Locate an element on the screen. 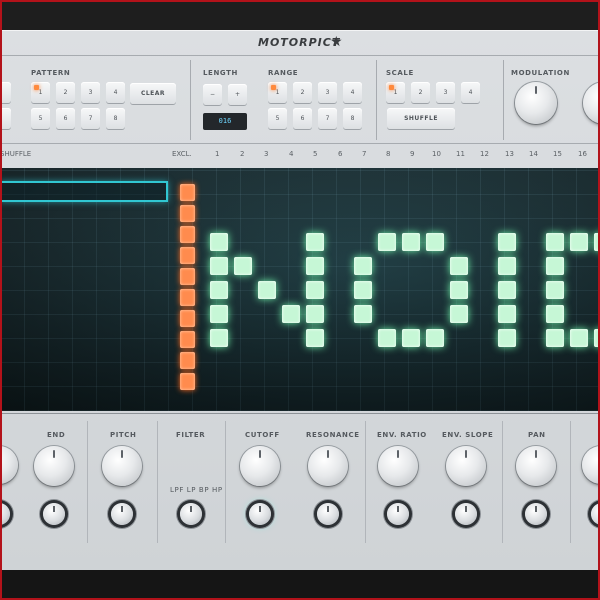 Image resolution: width=600 pixels, height=600 pixels. range-pad-7: 7 is located at coordinates (327, 118).